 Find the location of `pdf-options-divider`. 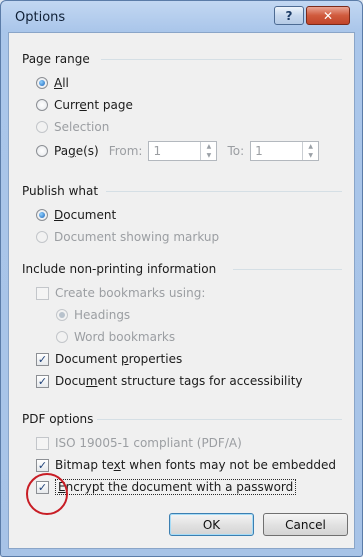

pdf-options-divider is located at coordinates (219, 419).